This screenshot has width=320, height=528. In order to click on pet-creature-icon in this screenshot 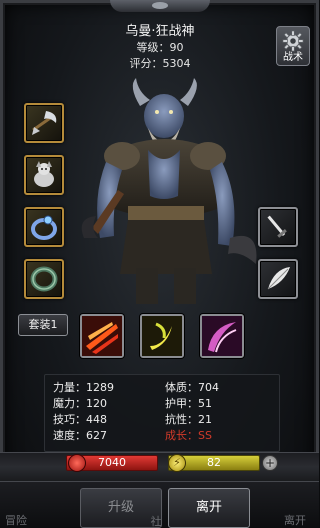, I will do `click(44, 174)`.